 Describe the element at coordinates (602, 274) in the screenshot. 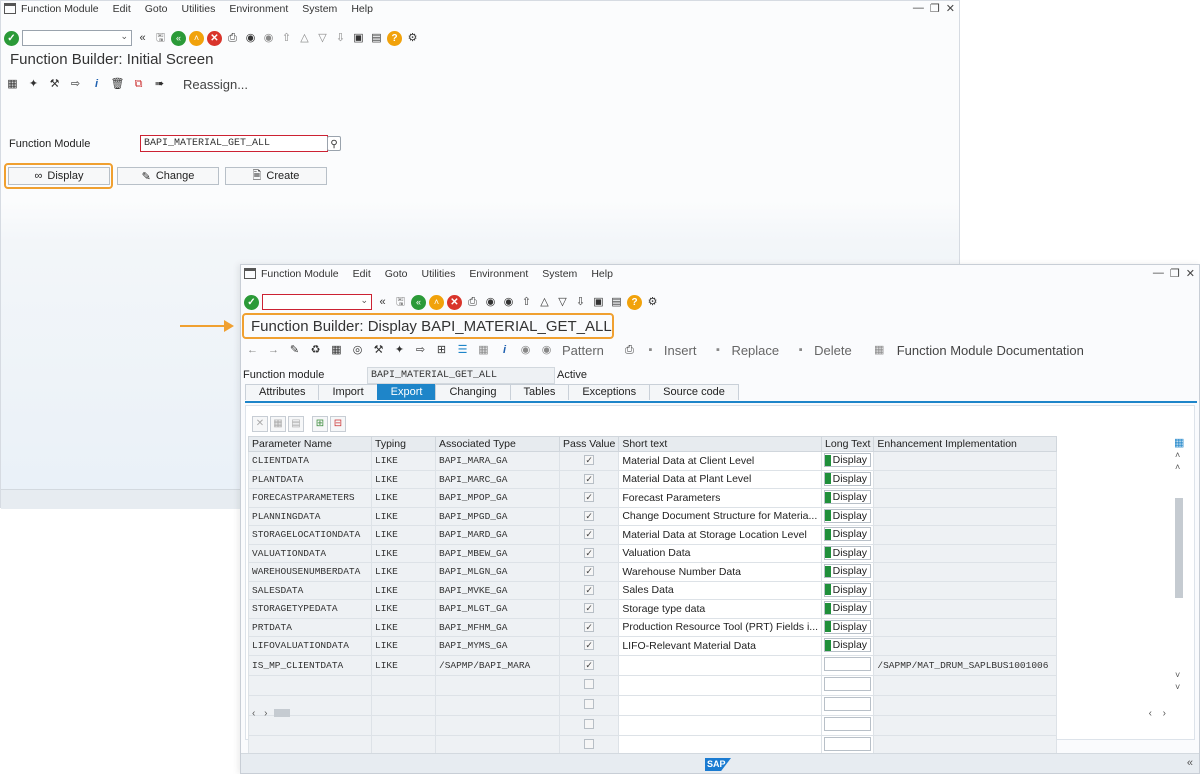

I see `menu-help-2: Help` at that location.